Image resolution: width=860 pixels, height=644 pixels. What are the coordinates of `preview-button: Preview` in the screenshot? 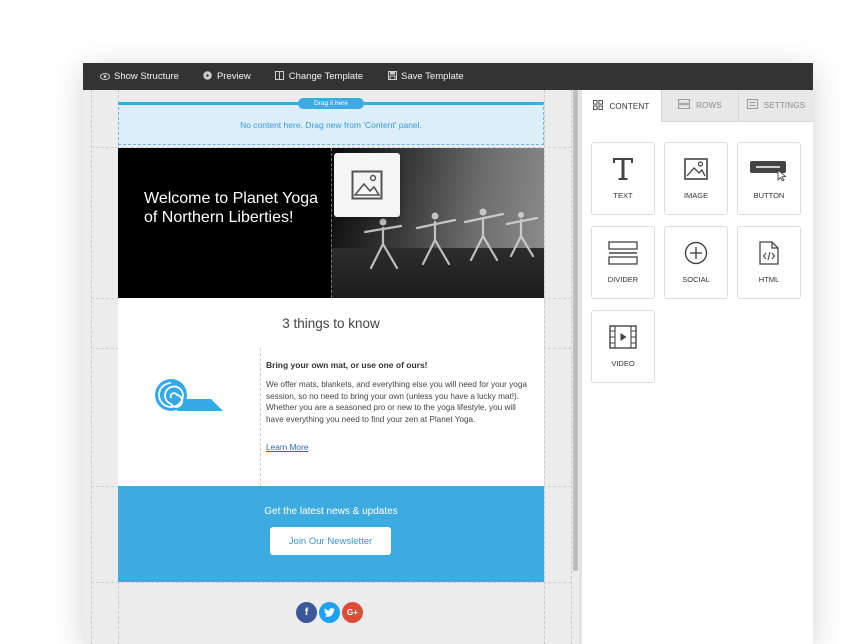 It's located at (227, 76).